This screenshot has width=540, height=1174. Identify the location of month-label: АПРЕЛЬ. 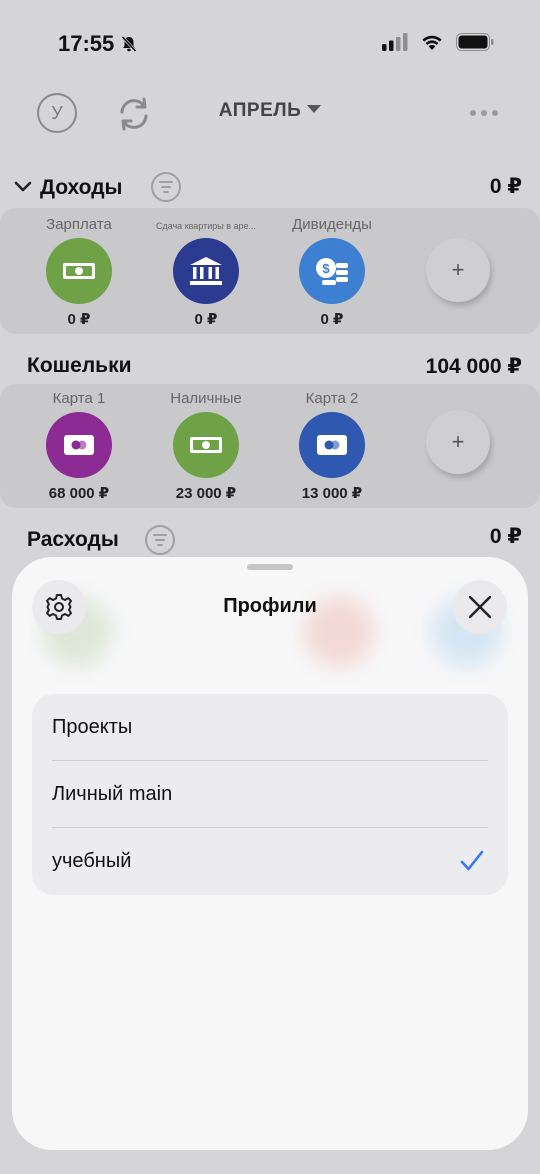
(260, 110).